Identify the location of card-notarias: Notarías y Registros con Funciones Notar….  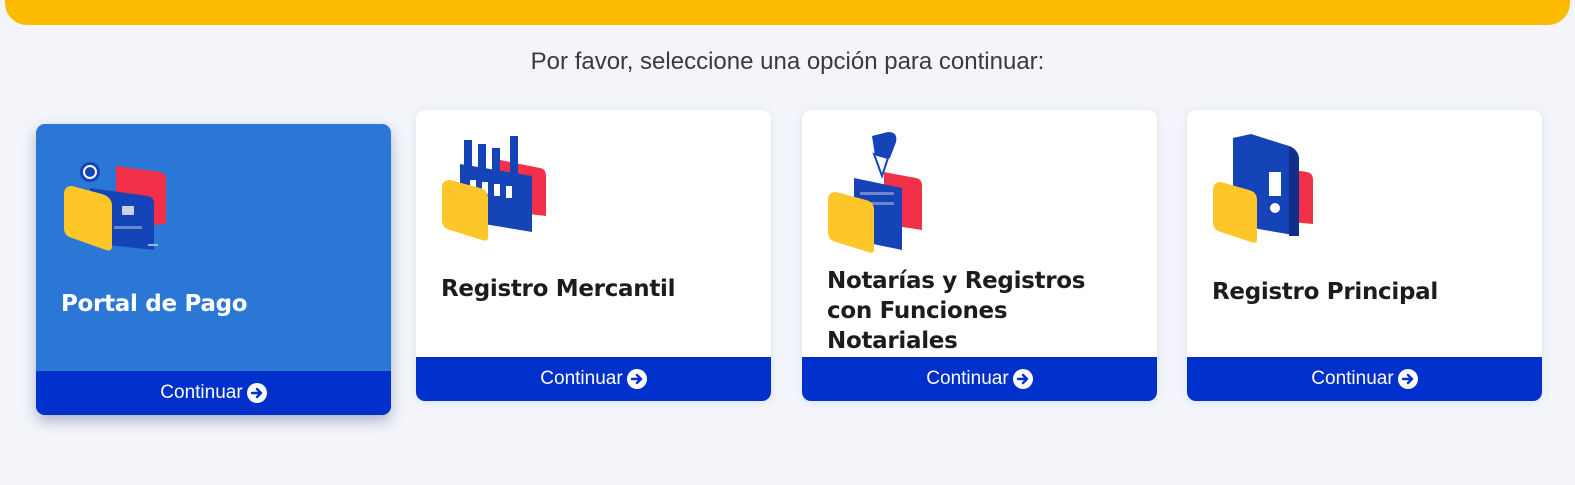
(979, 255).